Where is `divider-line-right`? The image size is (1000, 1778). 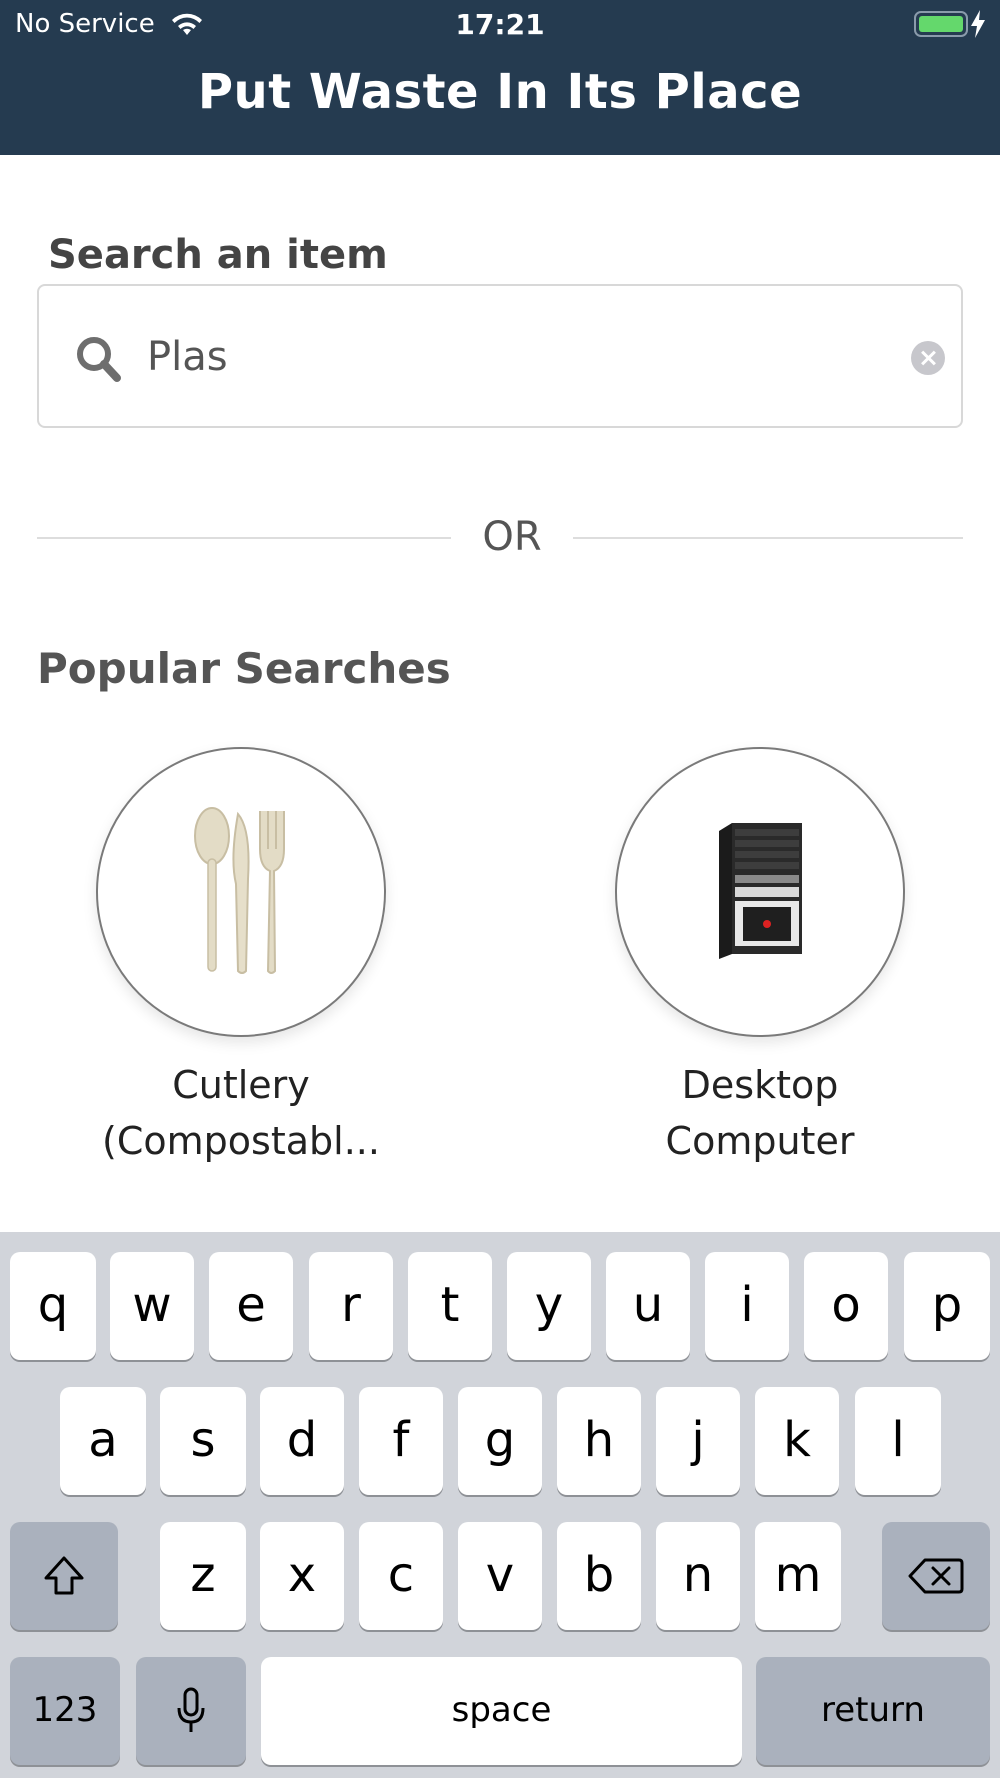
divider-line-right is located at coordinates (768, 538).